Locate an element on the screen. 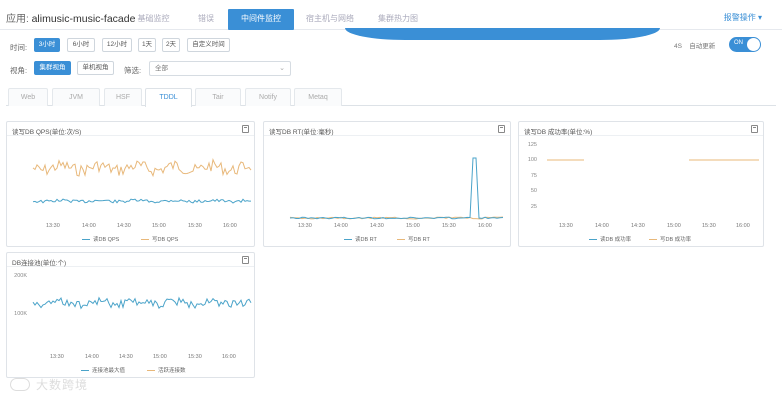 This screenshot has height=400, width=782. app-label: 应用: is located at coordinates (17, 19).